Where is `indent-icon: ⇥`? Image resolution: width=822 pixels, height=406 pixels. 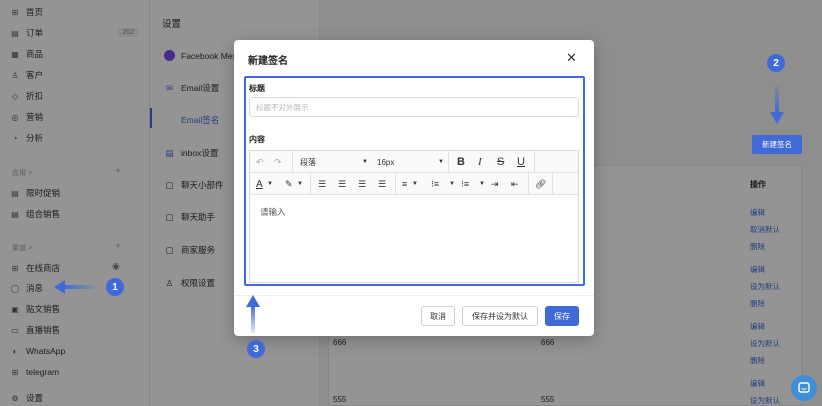
indent-icon: ⇥ is located at coordinates (495, 184).